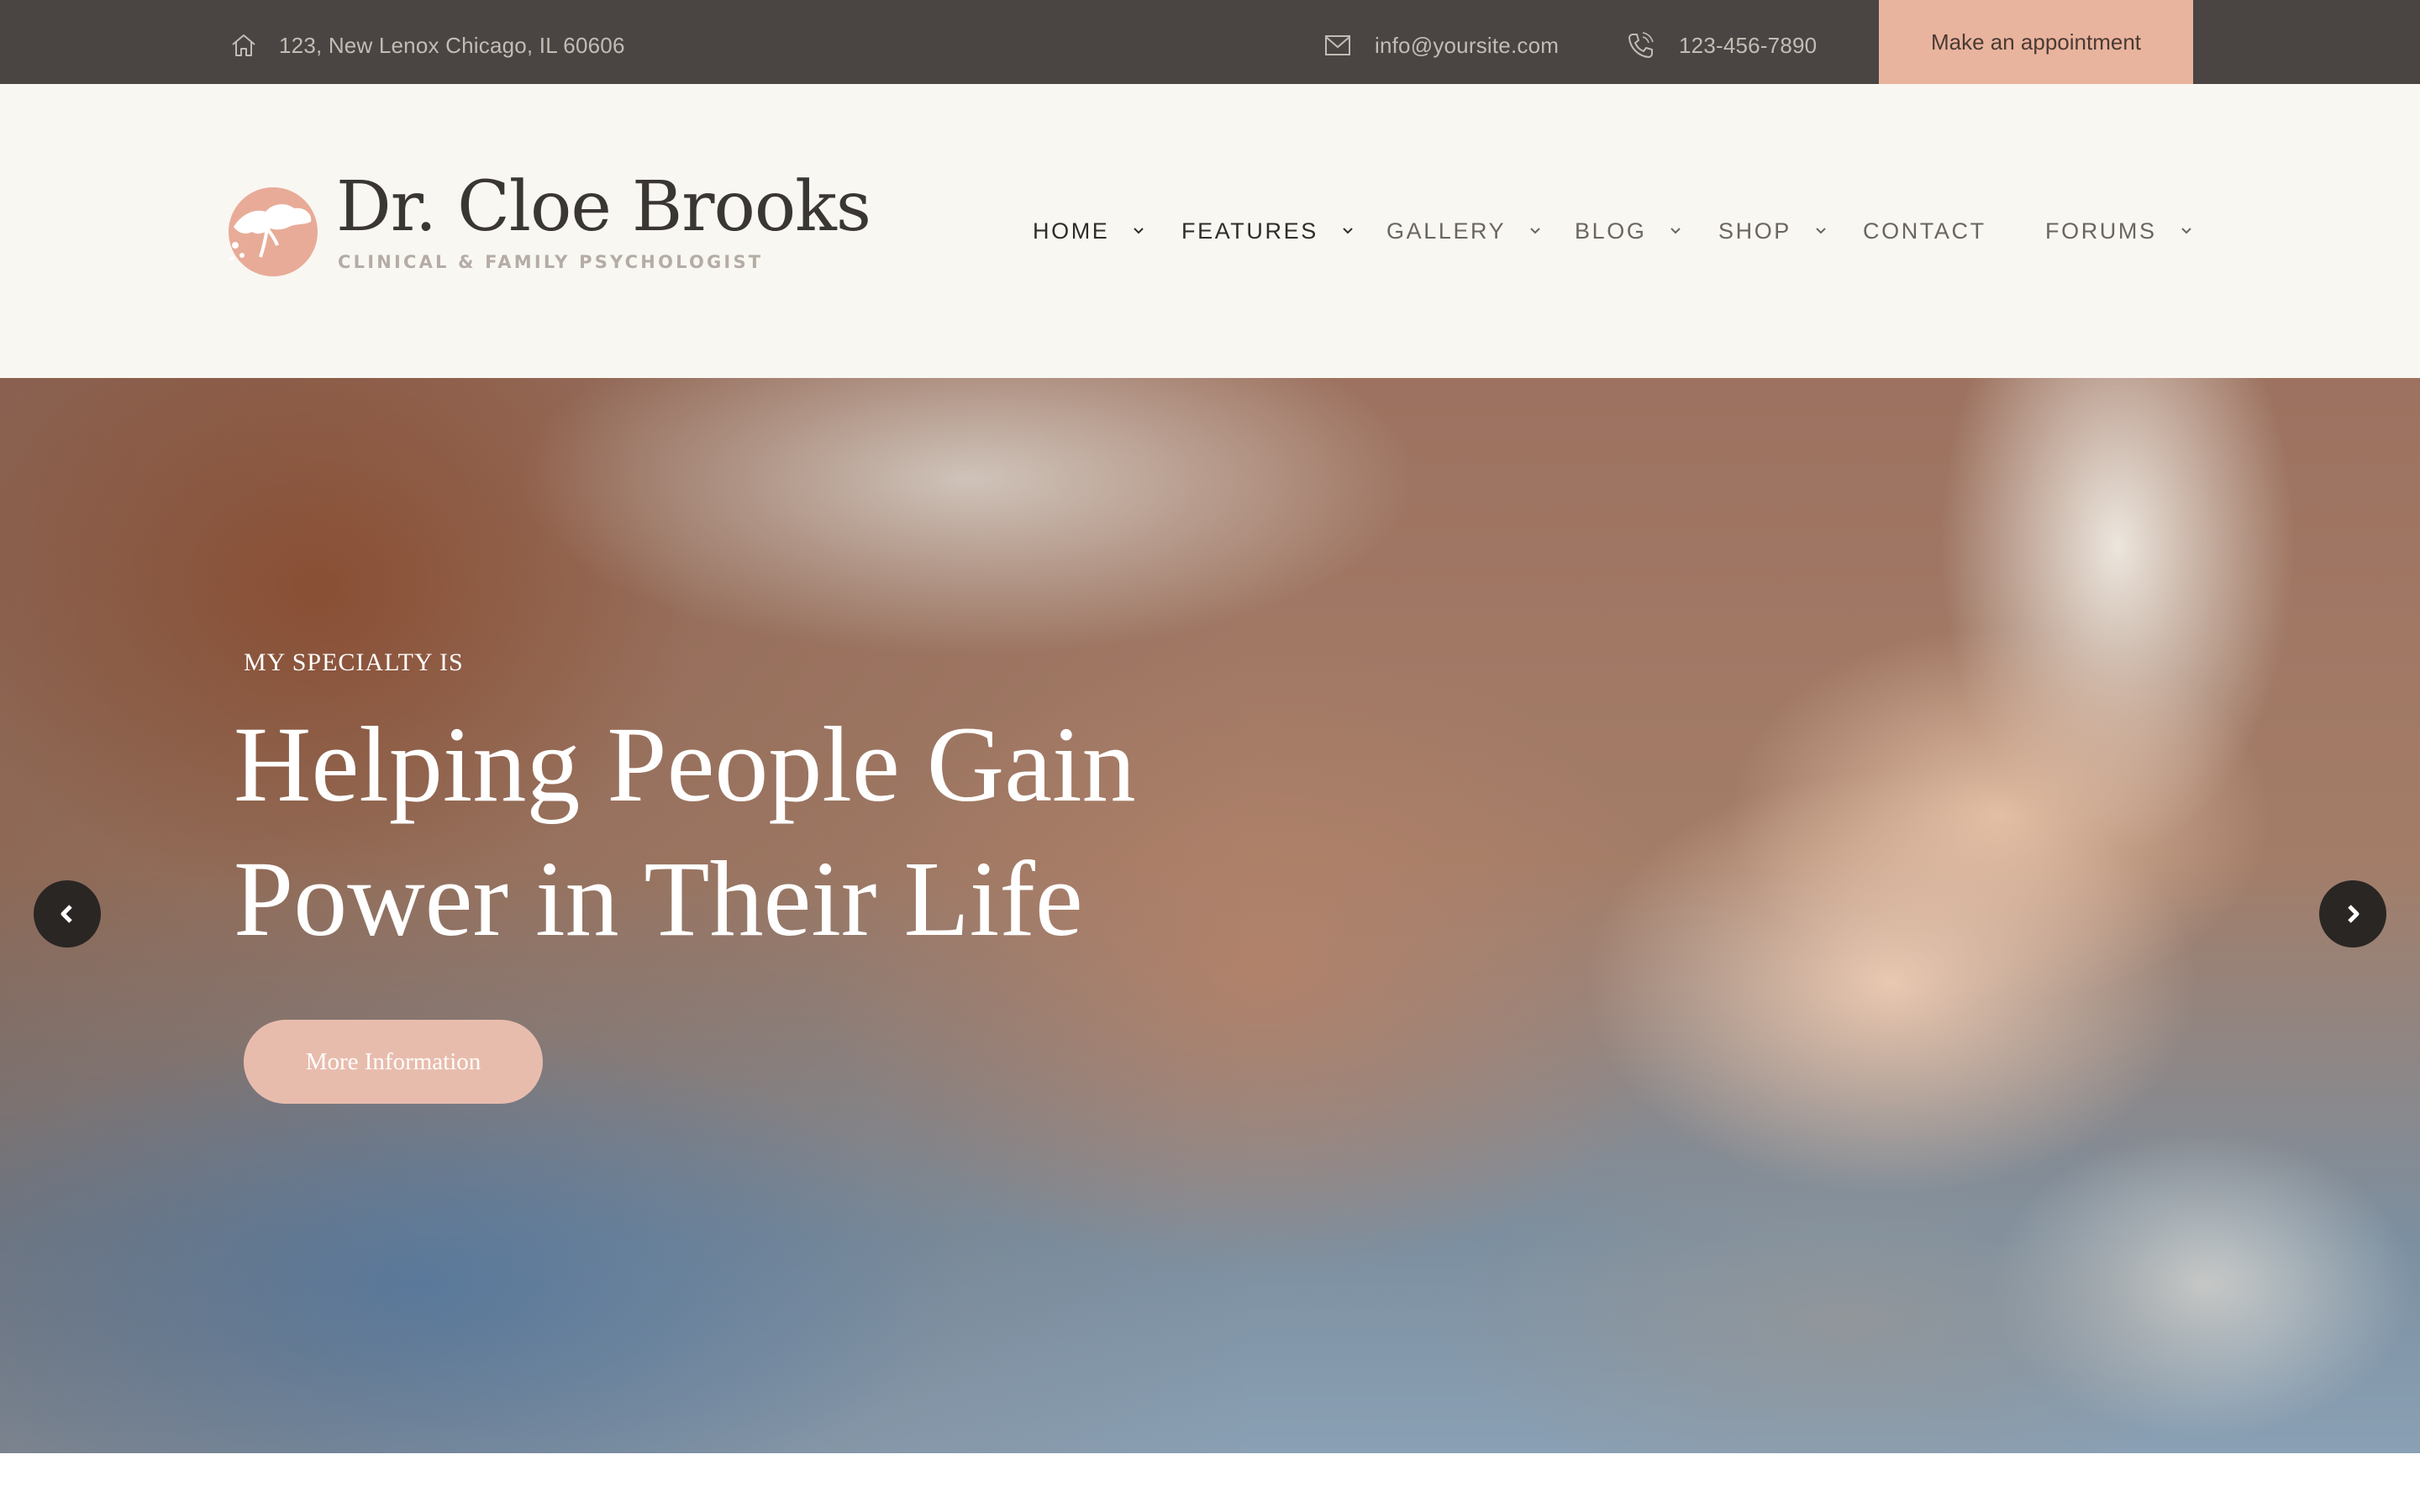 The width and height of the screenshot is (2420, 1512). What do you see at coordinates (1072, 231) in the screenshot?
I see `nav-item-label: HOME` at bounding box center [1072, 231].